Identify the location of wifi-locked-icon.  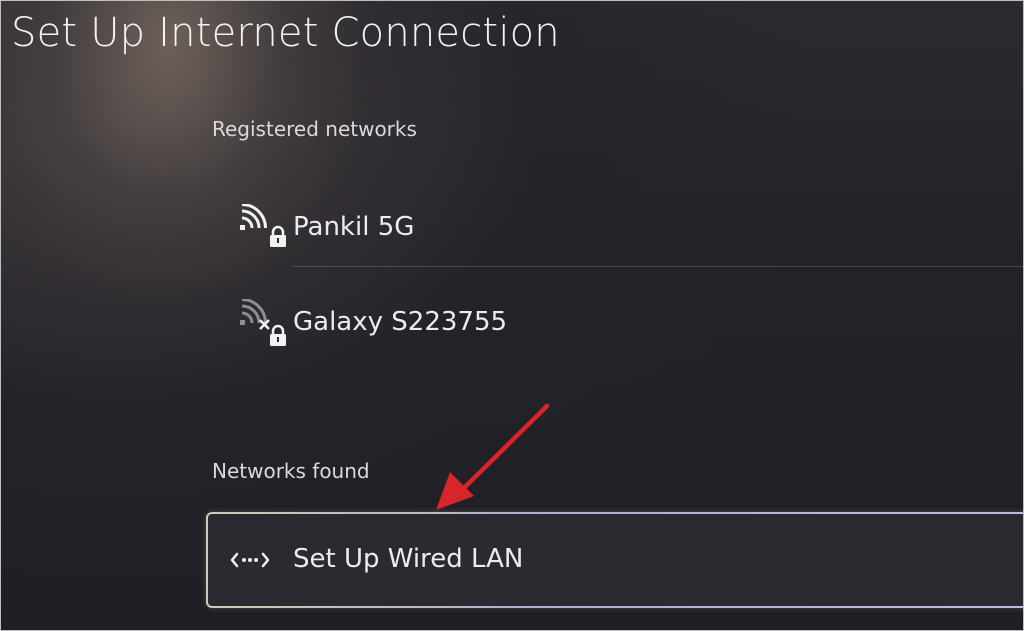
(263, 225).